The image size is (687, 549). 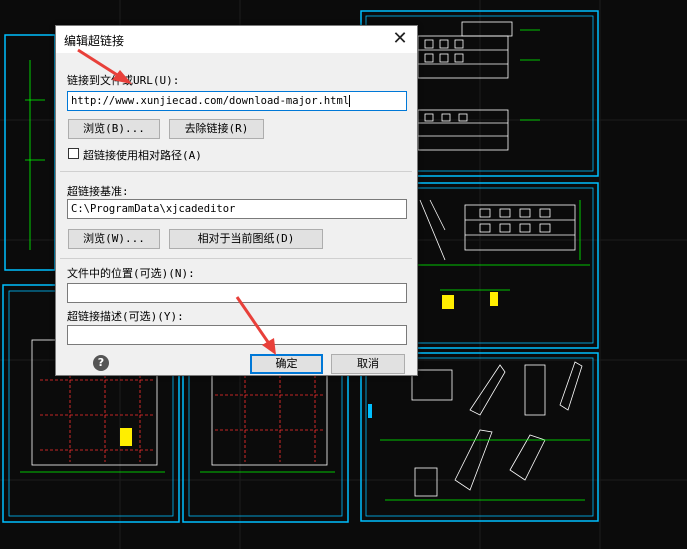 I want to click on location-label: 文件中的位置(可选)(N):, so click(x=131, y=273).